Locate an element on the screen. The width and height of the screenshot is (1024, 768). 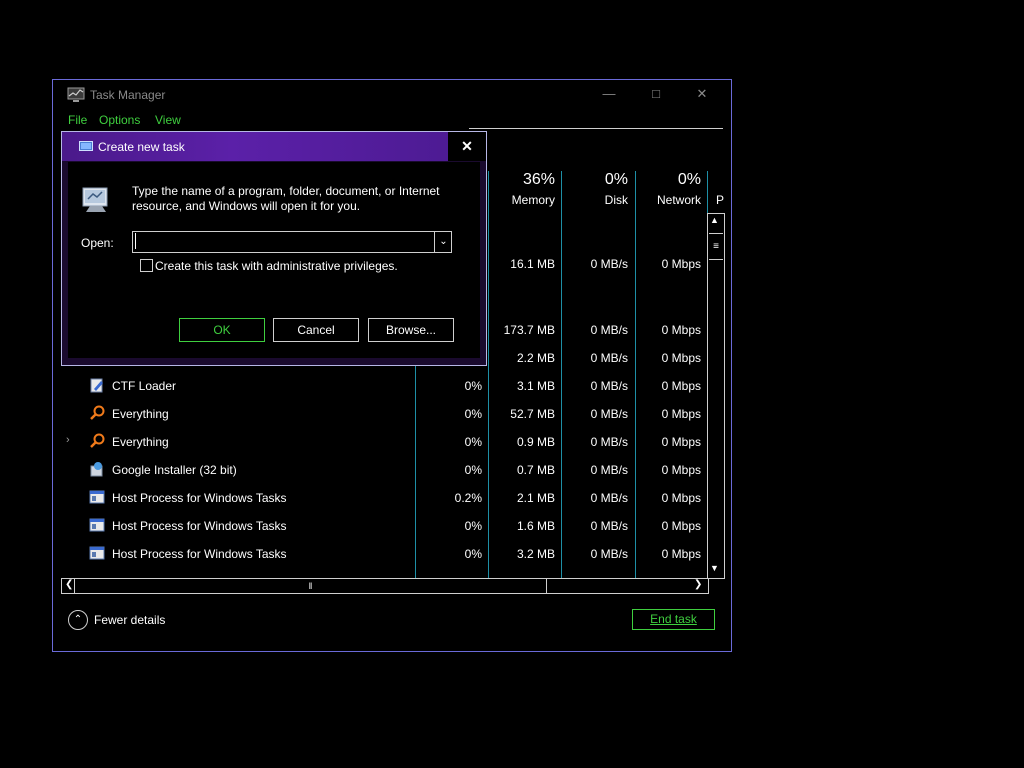
column-disk: 0% Disk is located at coordinates (595, 189).